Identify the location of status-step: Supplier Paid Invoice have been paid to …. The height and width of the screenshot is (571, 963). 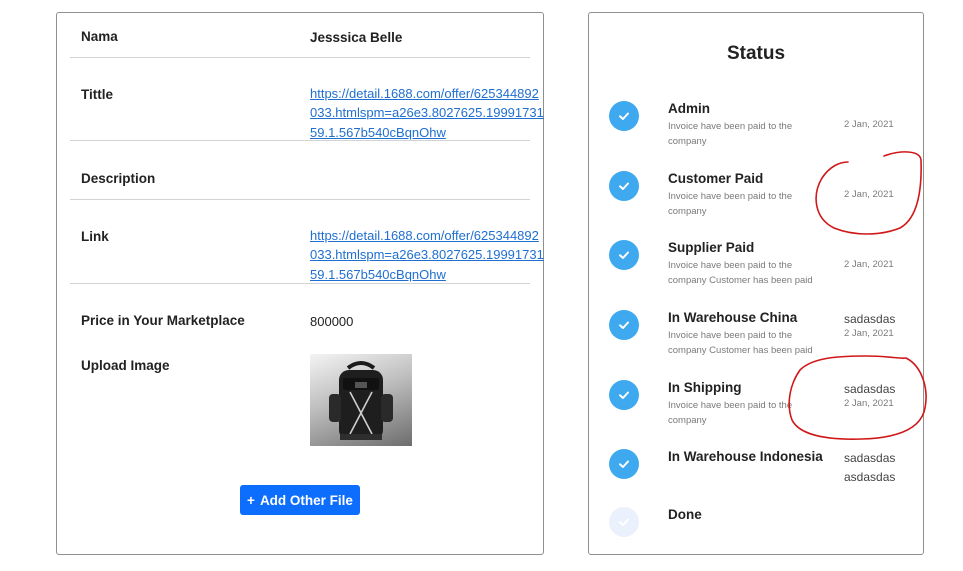
(757, 267).